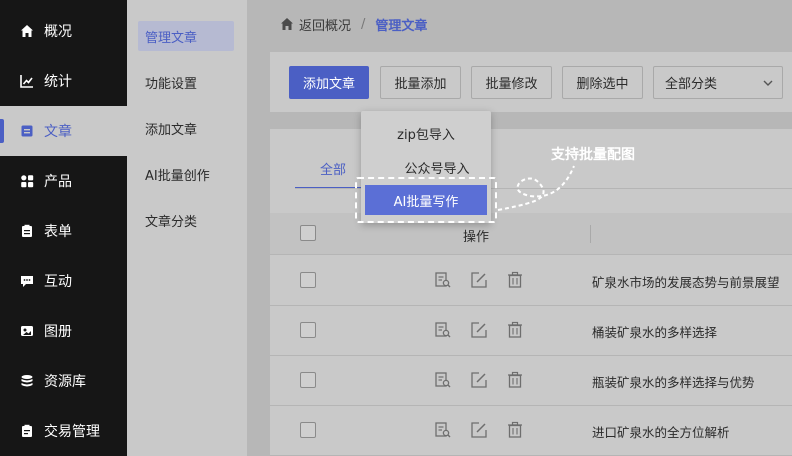  What do you see at coordinates (654, 331) in the screenshot?
I see `article-title: 桶装矿泉水的多样选择` at bounding box center [654, 331].